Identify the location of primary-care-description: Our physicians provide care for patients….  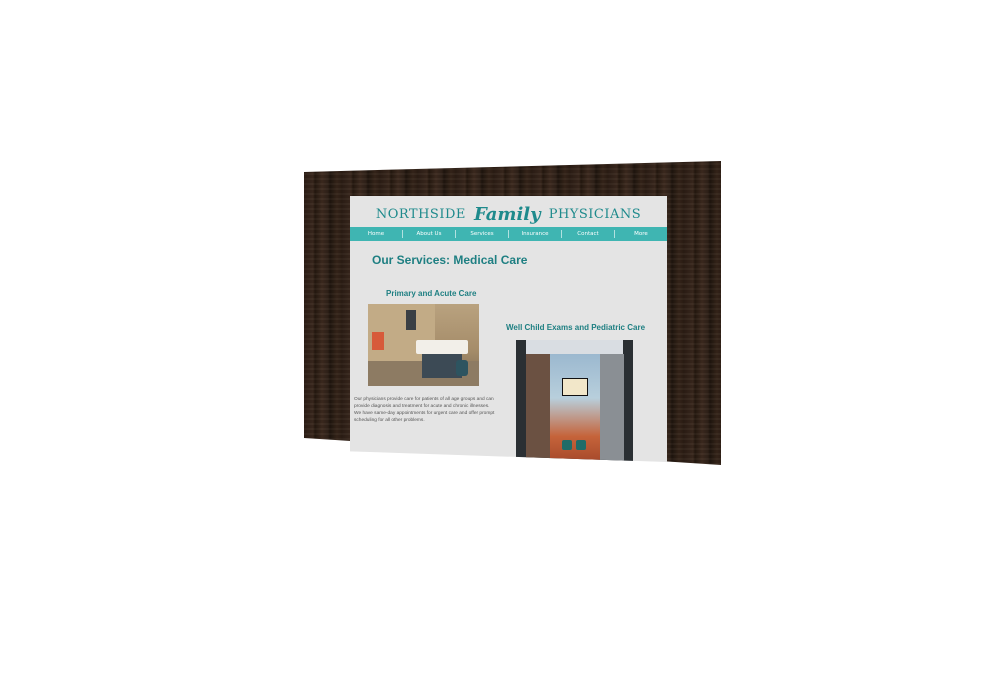
(424, 410).